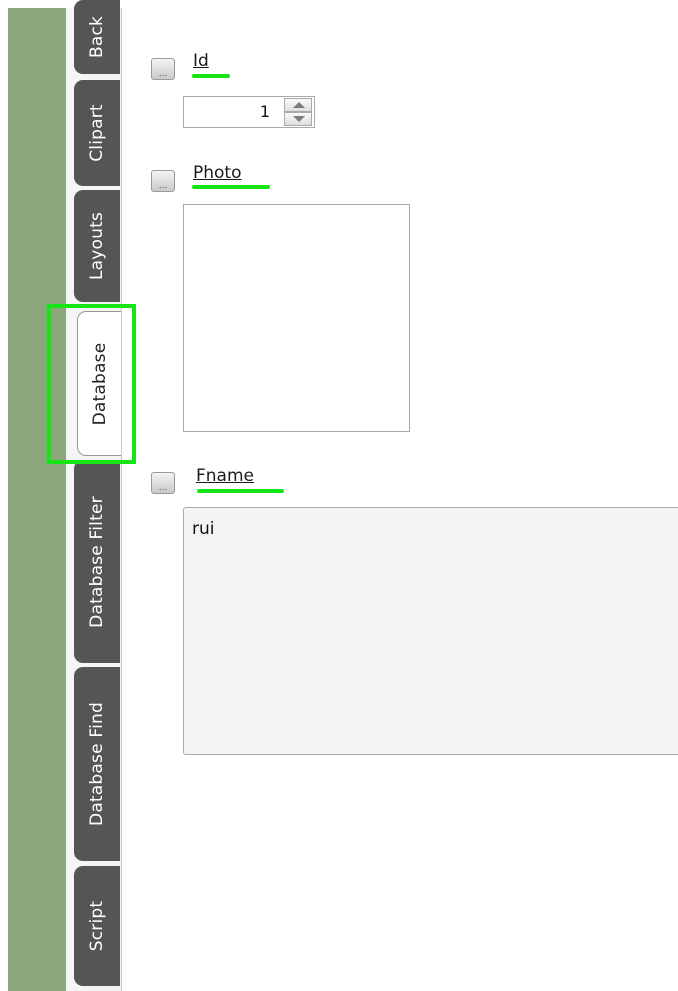 The image size is (678, 991). Describe the element at coordinates (201, 61) in the screenshot. I see `id-field-label: Id` at that location.